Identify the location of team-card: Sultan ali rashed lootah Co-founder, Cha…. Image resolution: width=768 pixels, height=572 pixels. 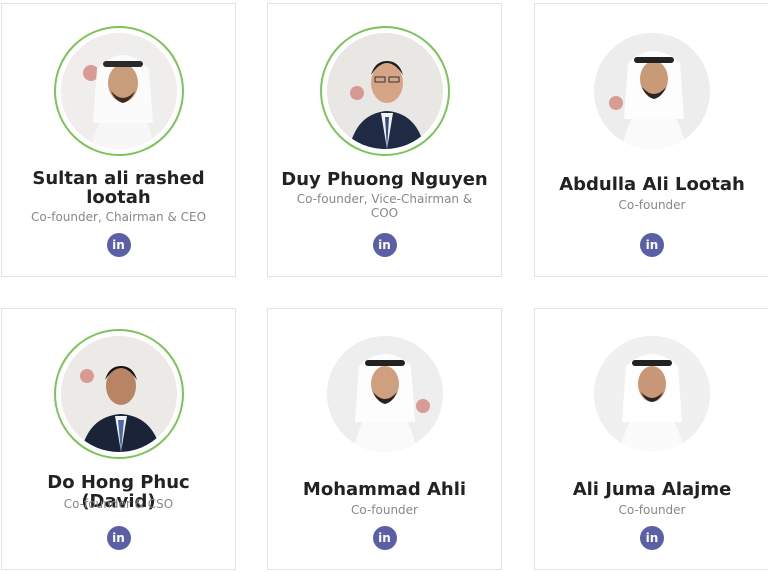
(118, 140).